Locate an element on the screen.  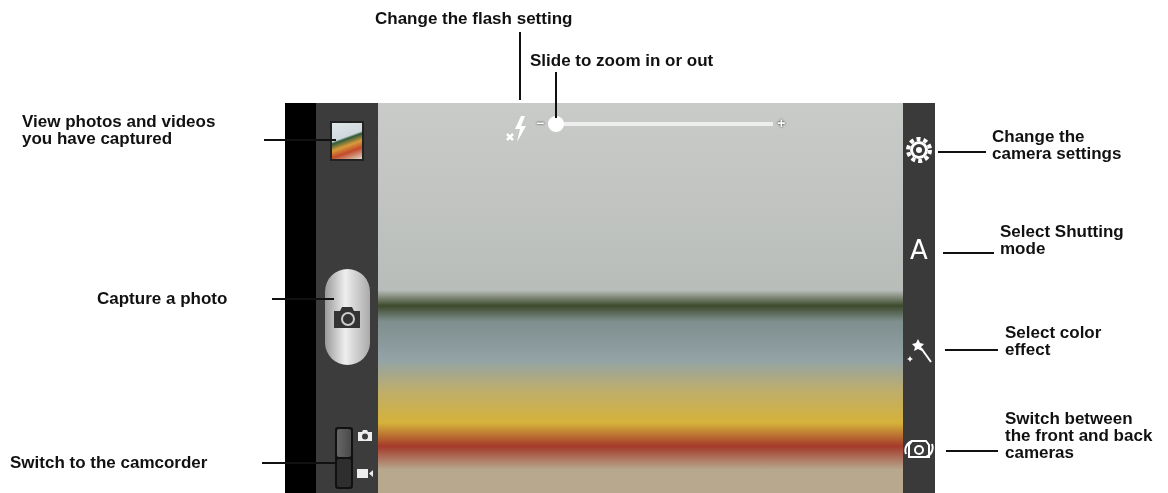
zoom-out-sign: − is located at coordinates (540, 123).